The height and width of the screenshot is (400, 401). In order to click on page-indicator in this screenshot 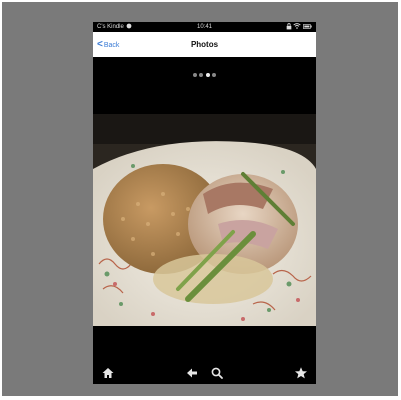, I will do `click(204, 71)`.